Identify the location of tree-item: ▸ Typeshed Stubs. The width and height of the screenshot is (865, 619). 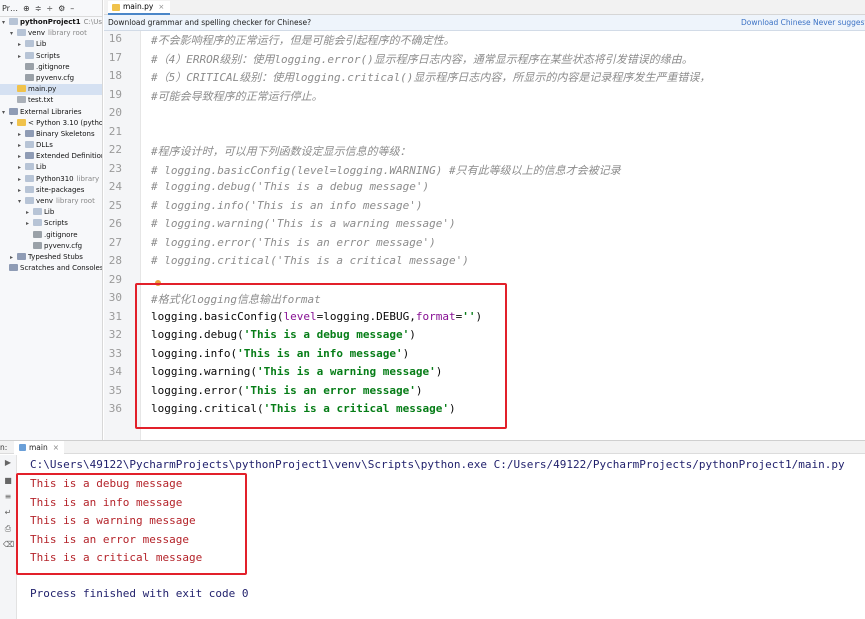
(51, 257).